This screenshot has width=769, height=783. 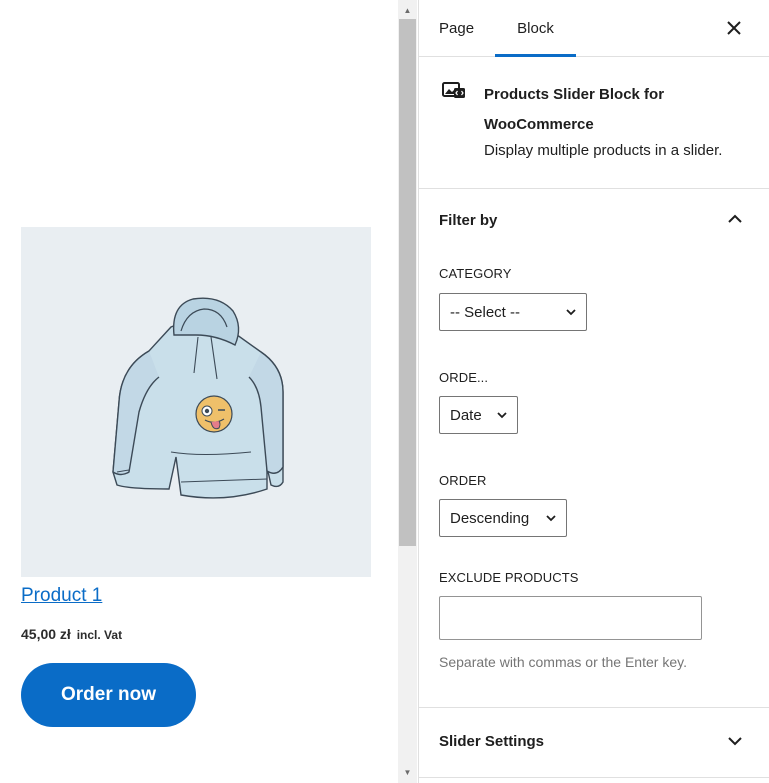 What do you see at coordinates (407, 772) in the screenshot?
I see `scroll-down-arrow-icon: ▼` at bounding box center [407, 772].